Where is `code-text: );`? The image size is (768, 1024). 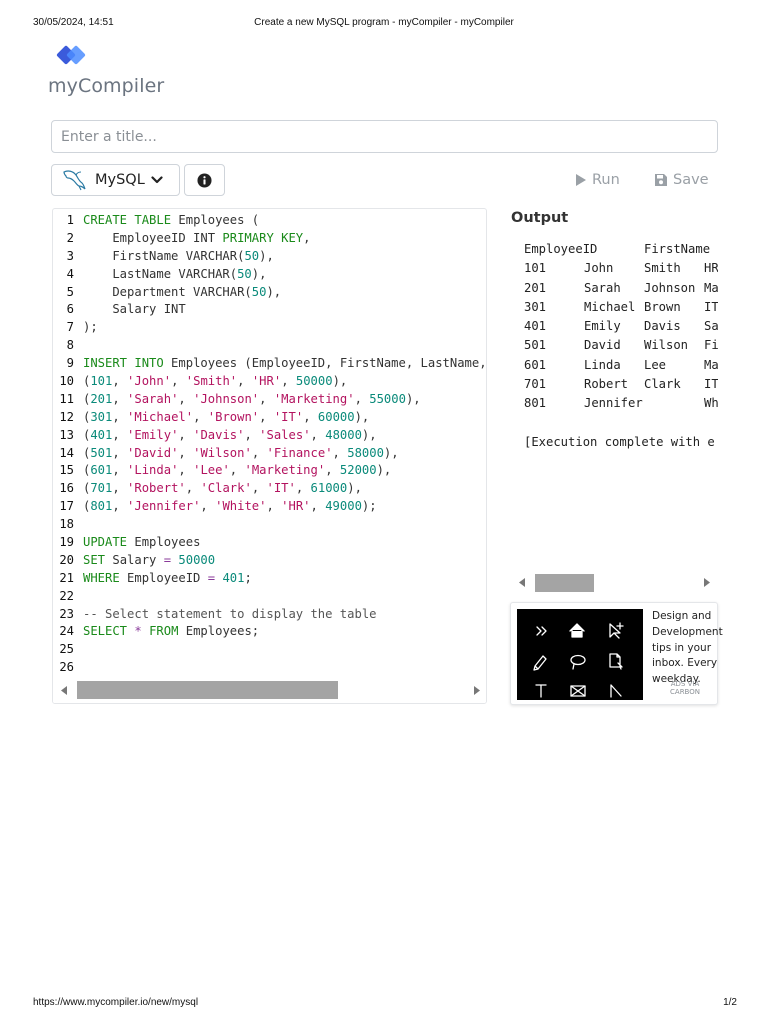 code-text: ); is located at coordinates (90, 328).